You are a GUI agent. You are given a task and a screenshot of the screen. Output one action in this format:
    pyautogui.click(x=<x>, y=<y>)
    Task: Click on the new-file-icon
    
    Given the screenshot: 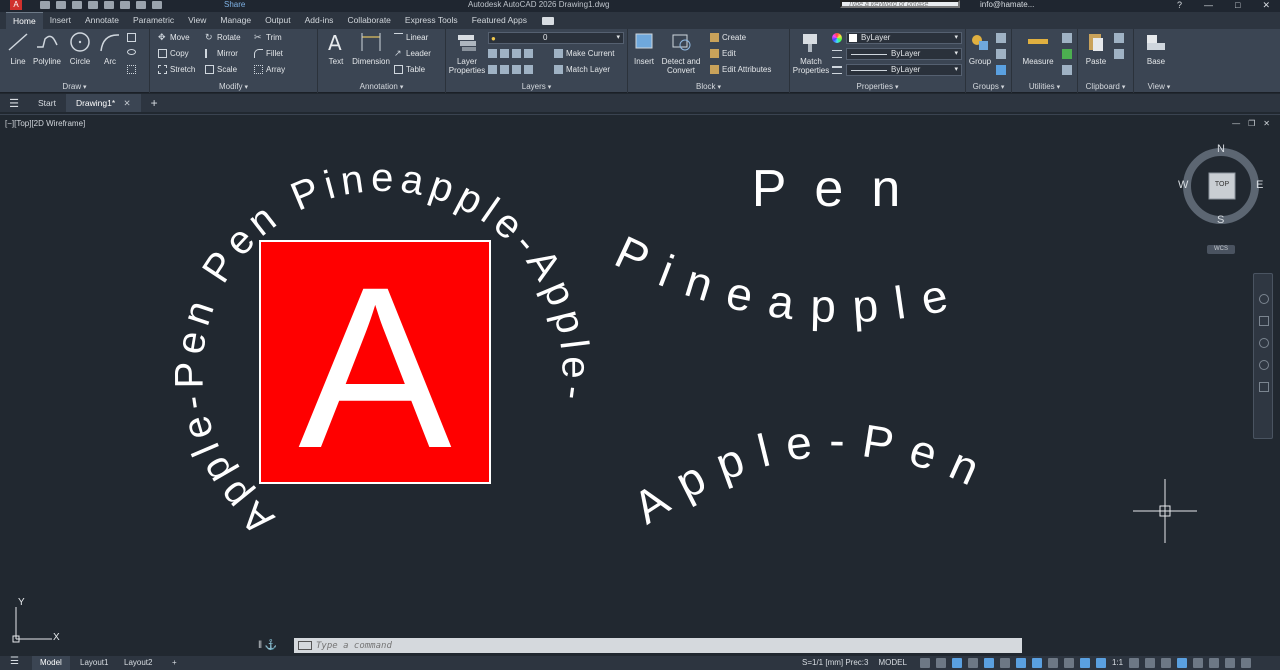 What is the action you would take?
    pyautogui.click(x=45, y=5)
    